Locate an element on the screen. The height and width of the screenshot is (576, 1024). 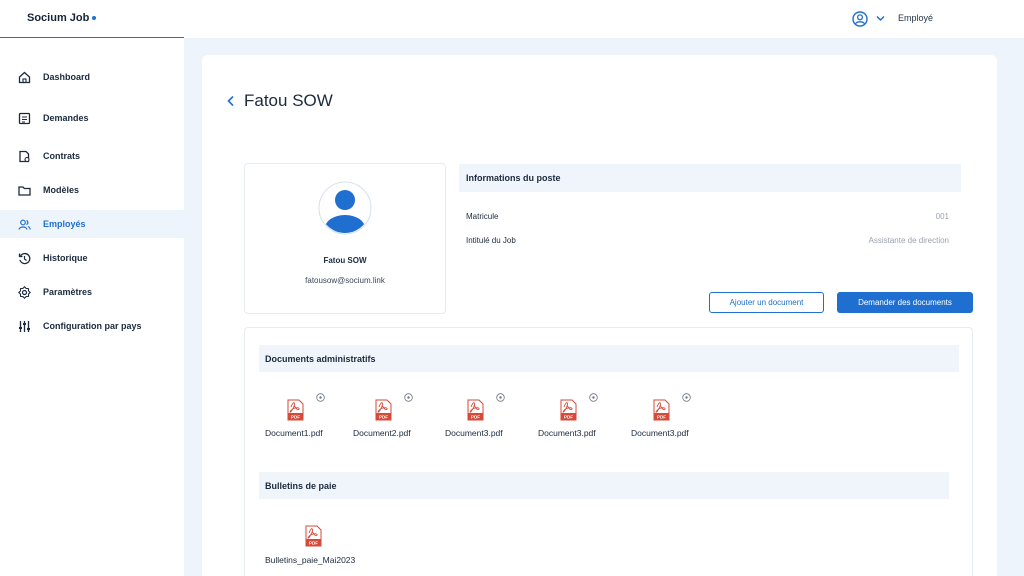
job-info-title: Informations du poste is located at coordinates (513, 178).